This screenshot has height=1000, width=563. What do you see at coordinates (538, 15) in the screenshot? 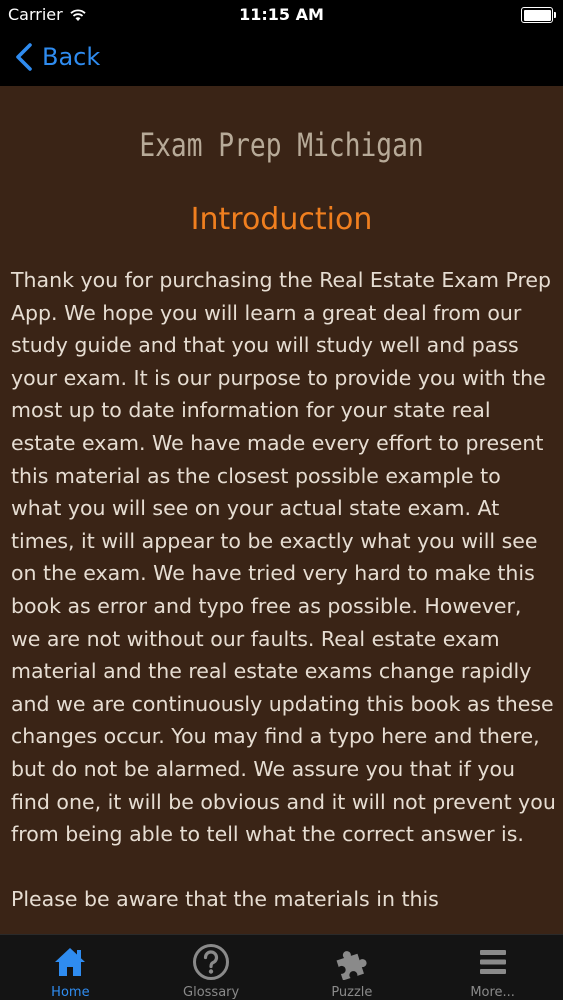
I see `battery-icon` at bounding box center [538, 15].